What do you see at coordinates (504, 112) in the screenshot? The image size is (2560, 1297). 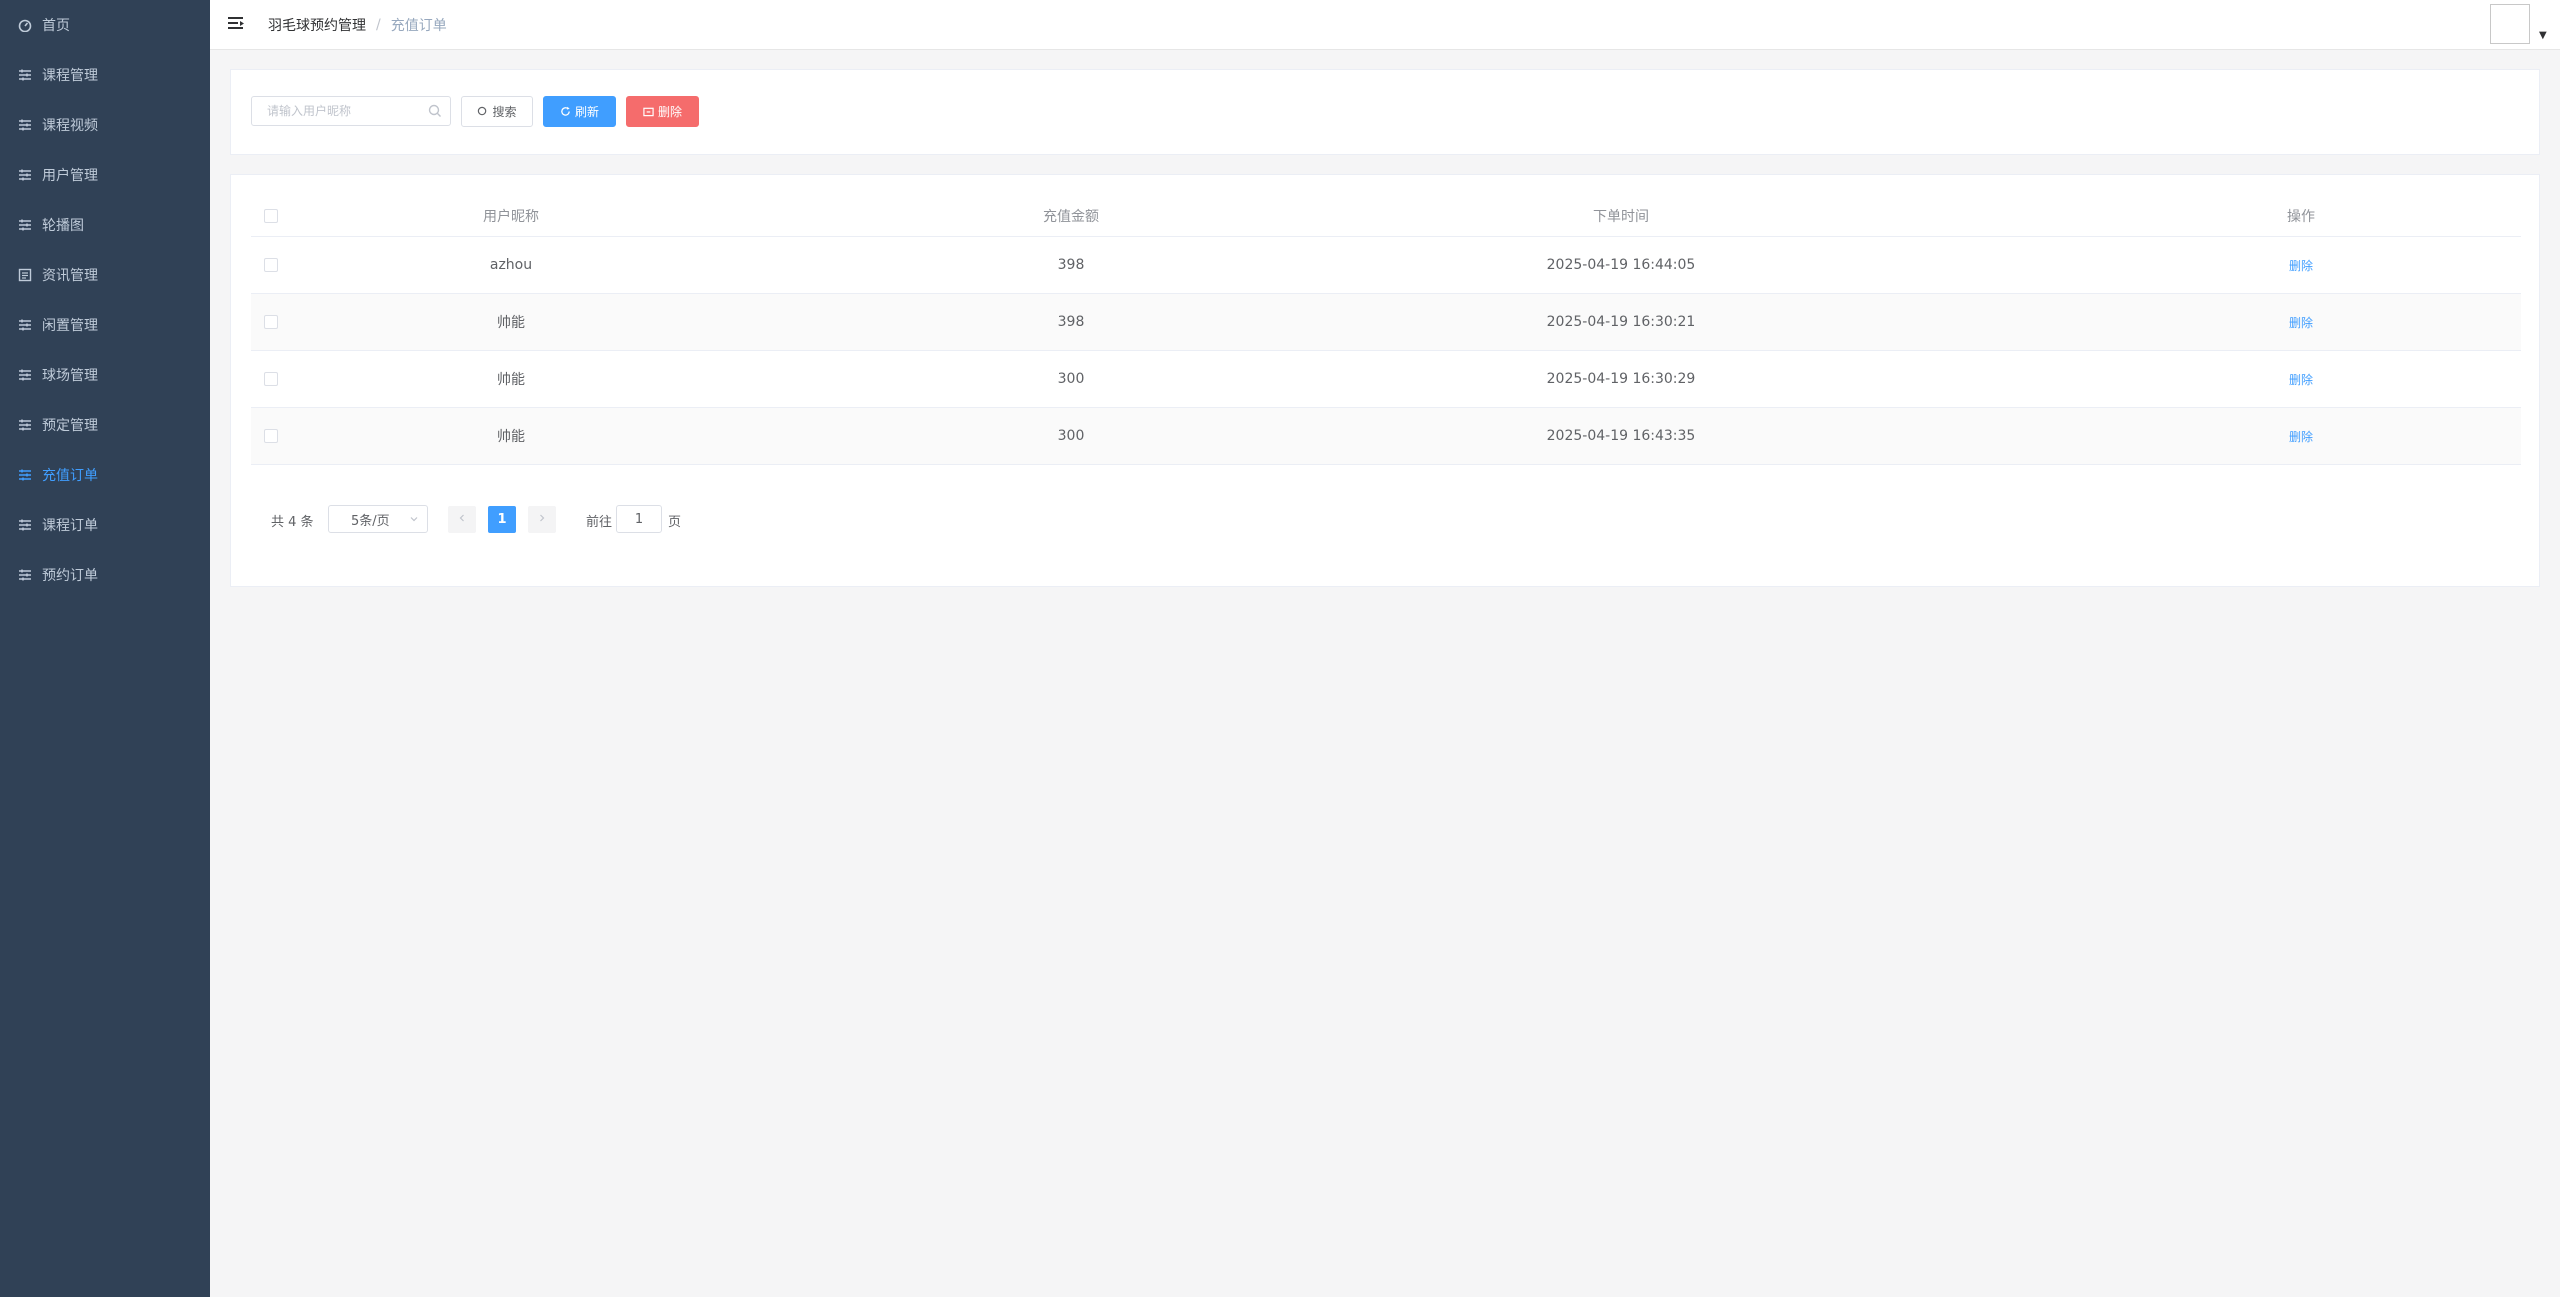 I see `search-button-label: 搜索` at bounding box center [504, 112].